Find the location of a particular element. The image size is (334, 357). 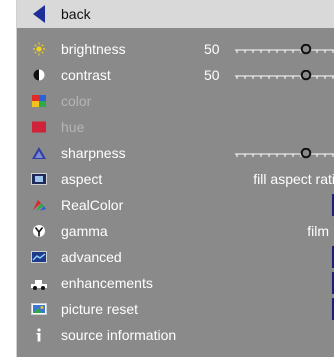

gamma-label: gamma is located at coordinates (84, 231).